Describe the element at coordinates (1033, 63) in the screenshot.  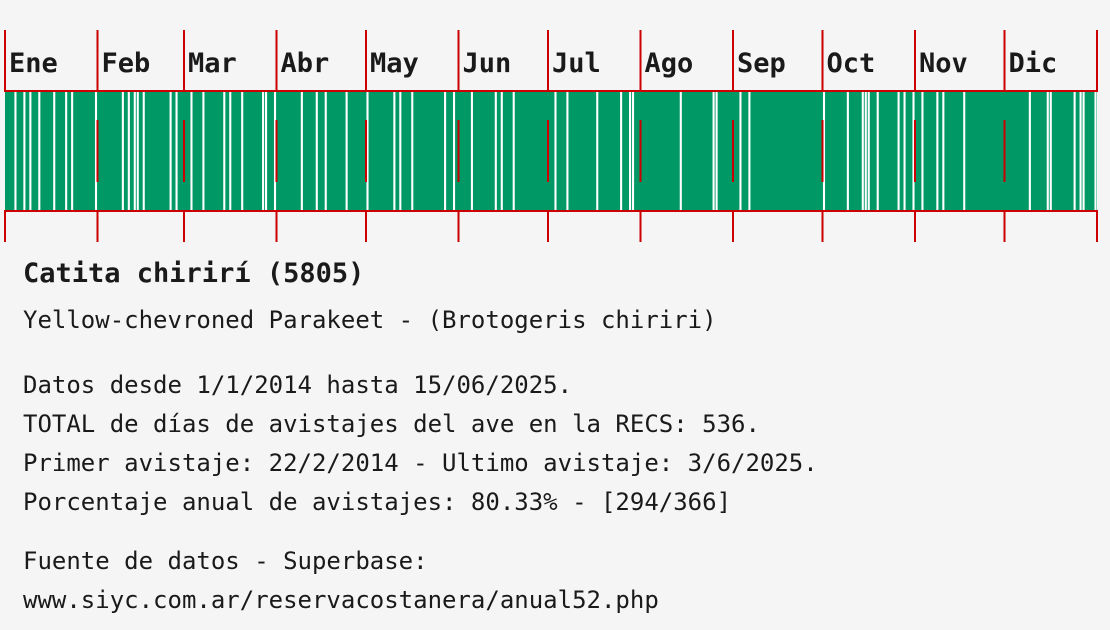
I see `month-label: Dic` at that location.